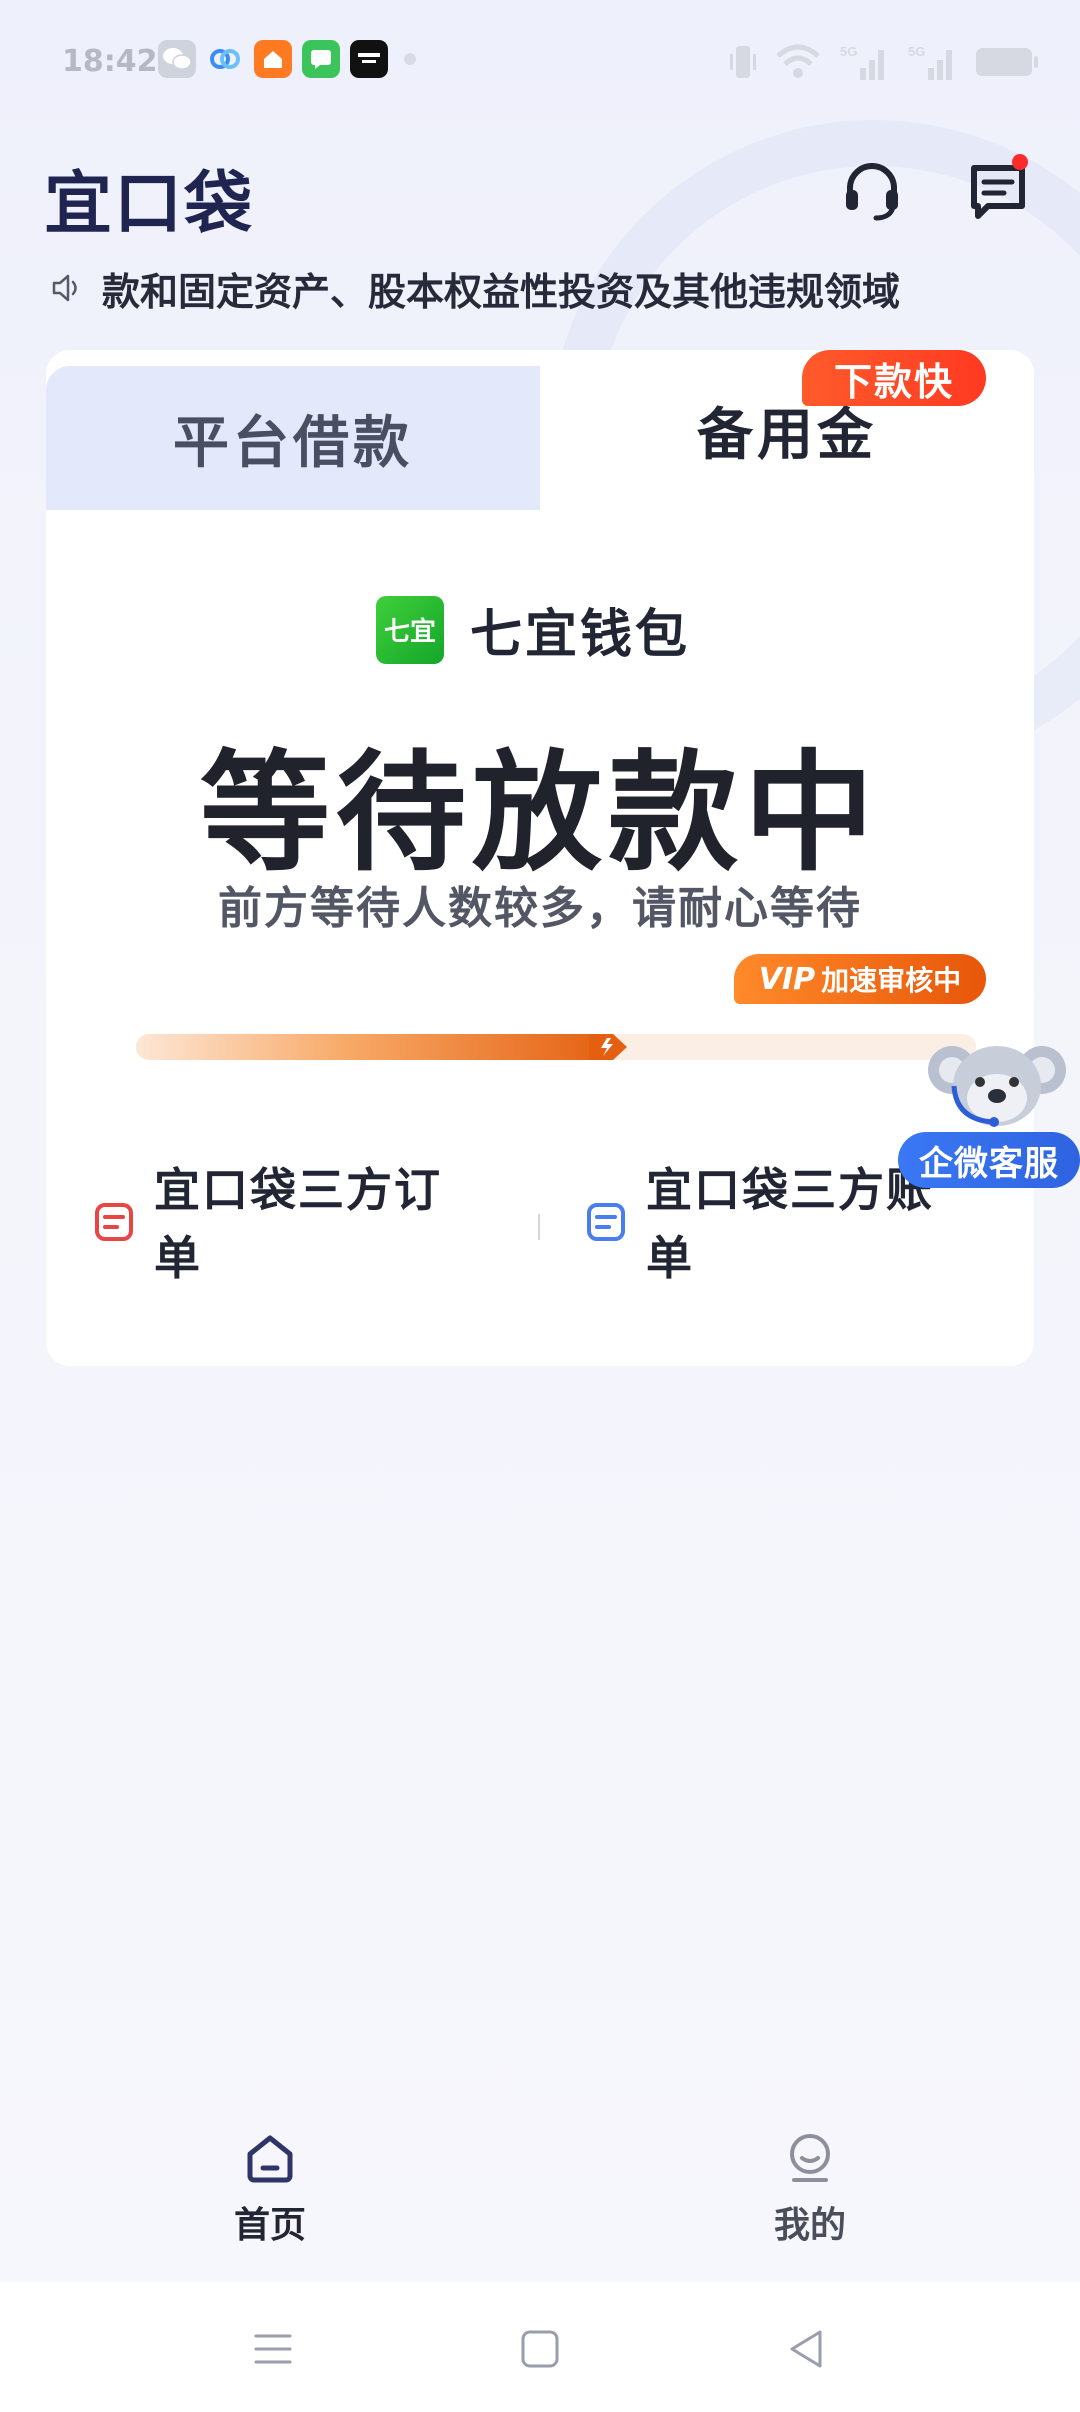  Describe the element at coordinates (269, 2225) in the screenshot. I see `nav-home-label: 首页` at that location.